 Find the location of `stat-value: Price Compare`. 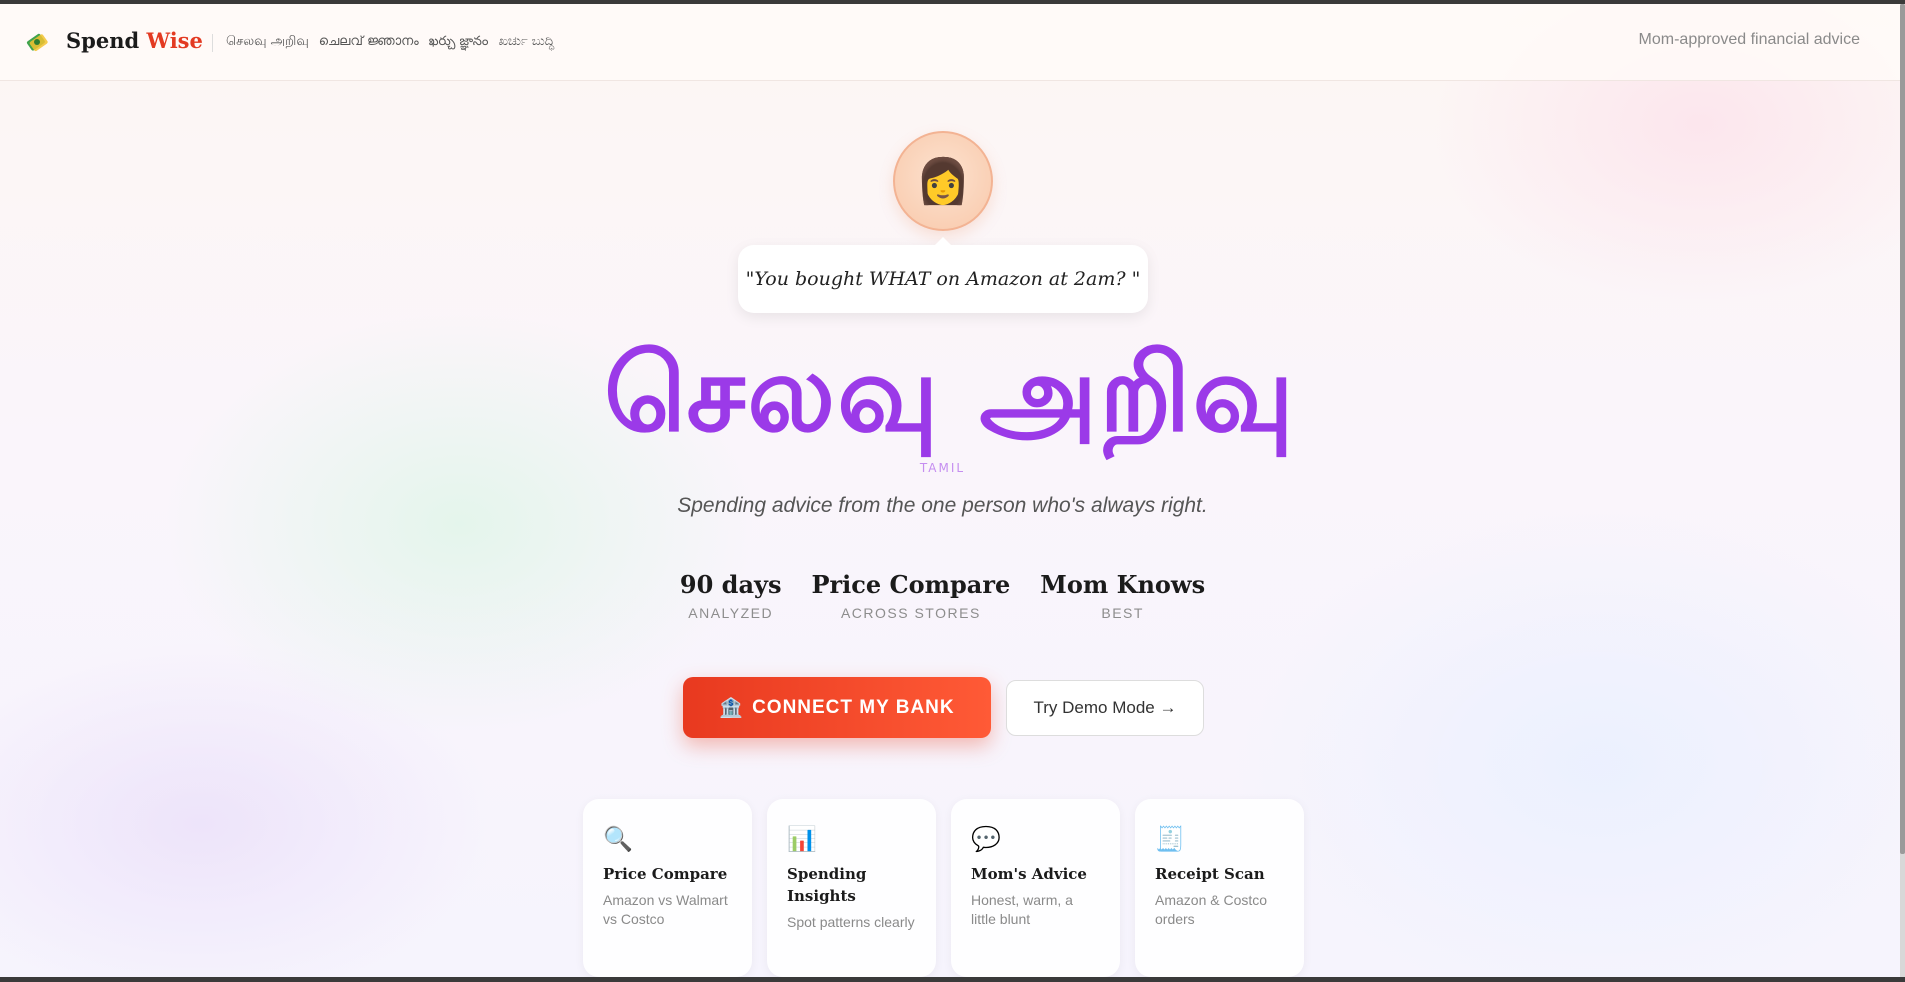

stat-value: Price Compare is located at coordinates (911, 584).